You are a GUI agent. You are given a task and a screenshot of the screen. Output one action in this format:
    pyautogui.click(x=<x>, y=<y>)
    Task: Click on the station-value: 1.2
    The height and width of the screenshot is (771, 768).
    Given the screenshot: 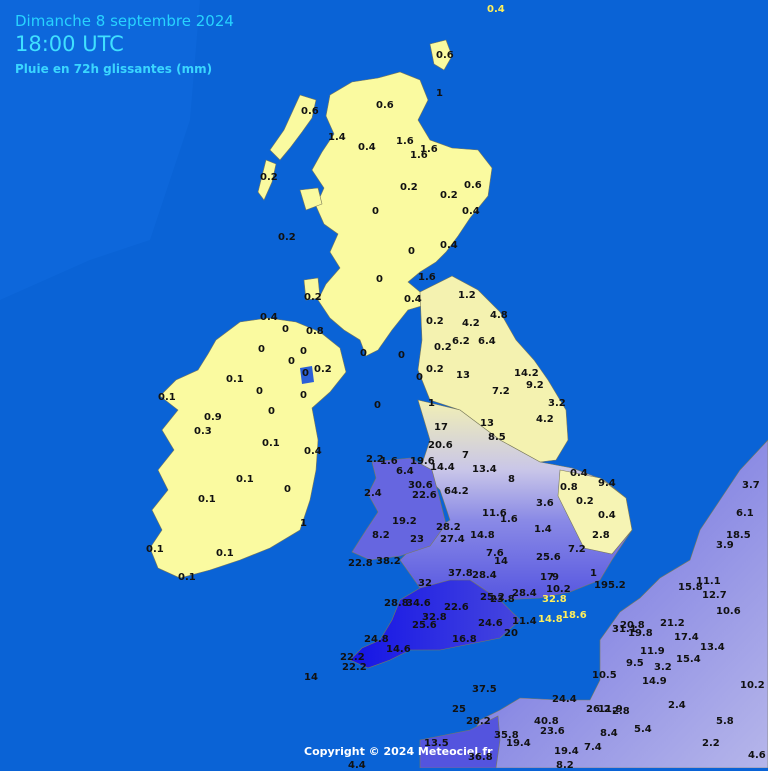 What is the action you would take?
    pyautogui.click(x=467, y=295)
    